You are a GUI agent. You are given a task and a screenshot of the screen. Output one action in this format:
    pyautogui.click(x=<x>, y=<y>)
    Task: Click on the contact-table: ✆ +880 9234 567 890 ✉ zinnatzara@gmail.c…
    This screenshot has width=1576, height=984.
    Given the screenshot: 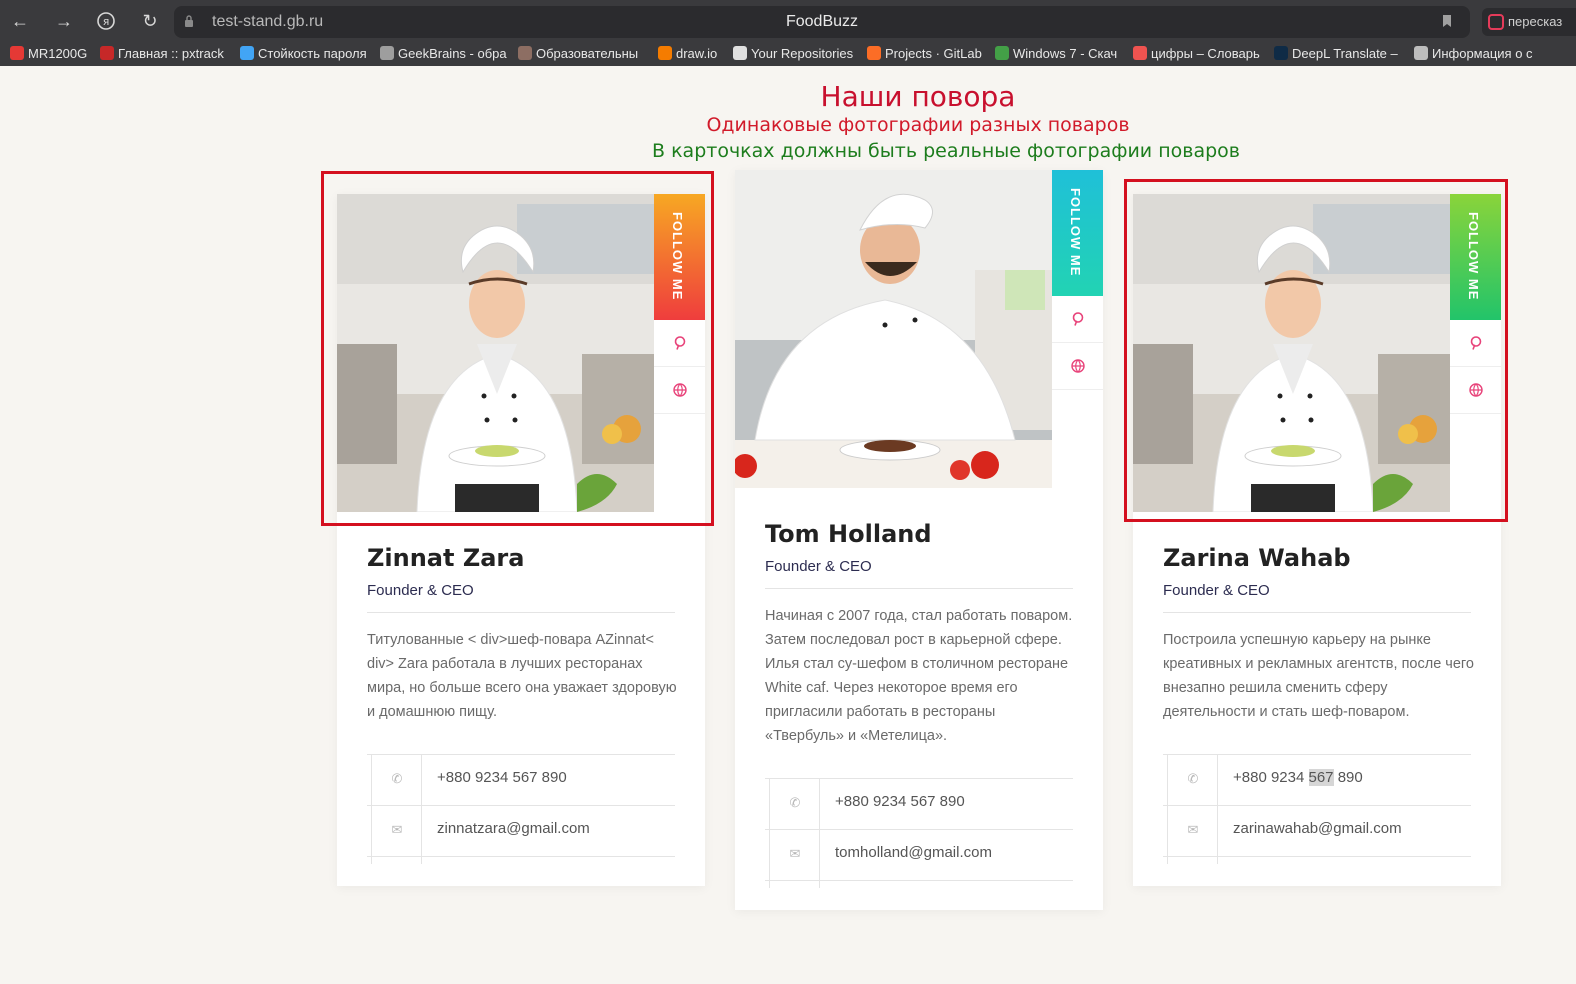 What is the action you would take?
    pyautogui.click(x=521, y=809)
    